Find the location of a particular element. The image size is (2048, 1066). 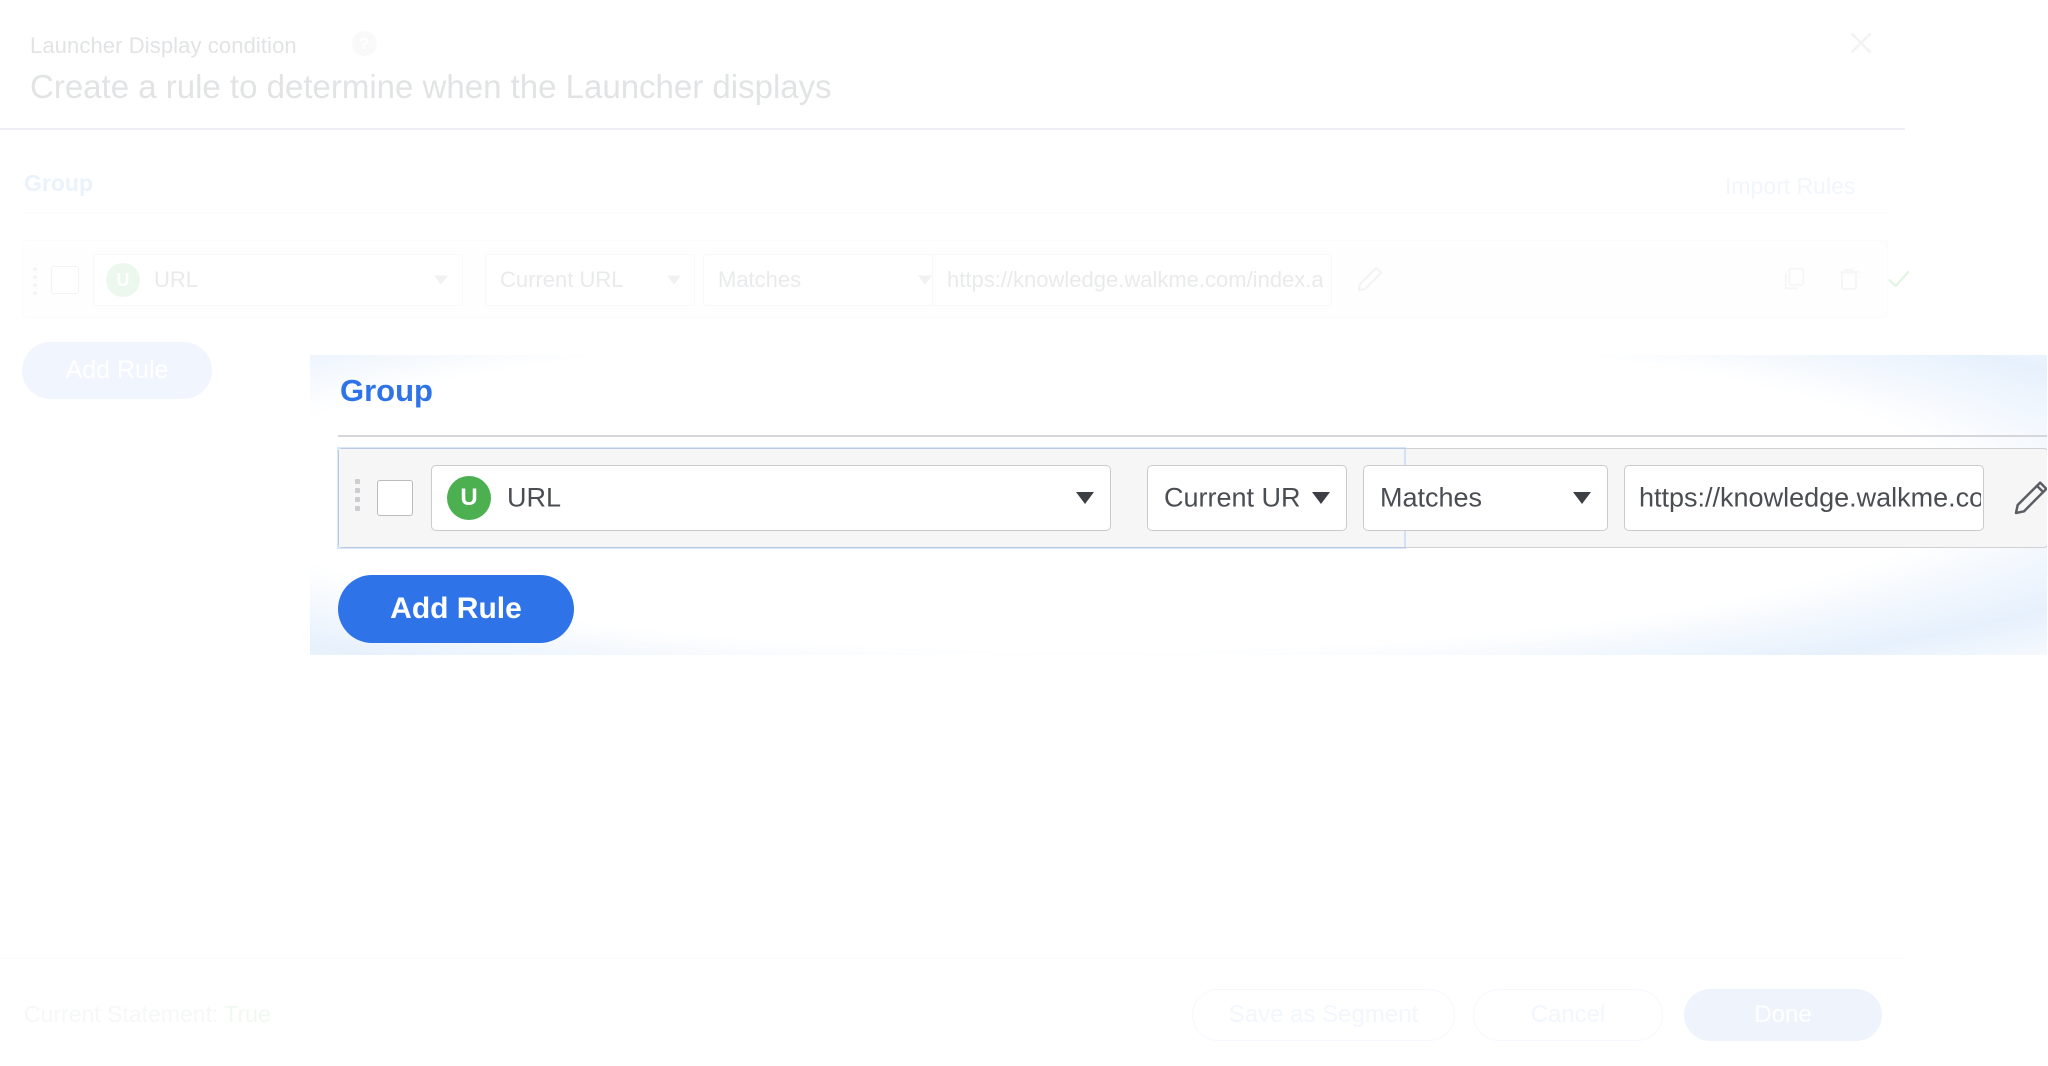

import-rules-button: Import Rules is located at coordinates (1790, 186).